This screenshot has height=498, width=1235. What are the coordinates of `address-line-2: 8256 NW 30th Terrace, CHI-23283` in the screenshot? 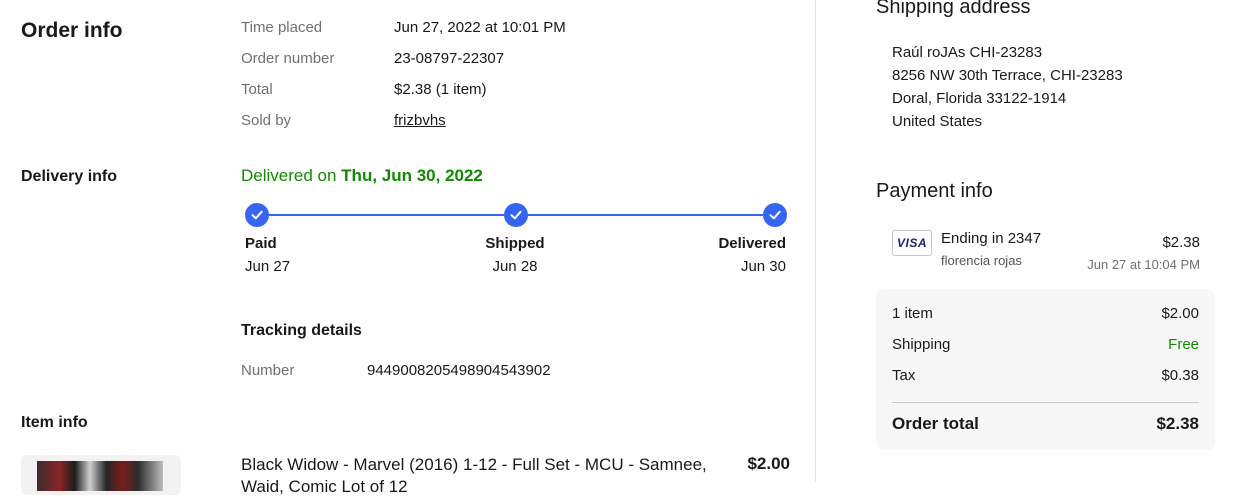 It's located at (1007, 75).